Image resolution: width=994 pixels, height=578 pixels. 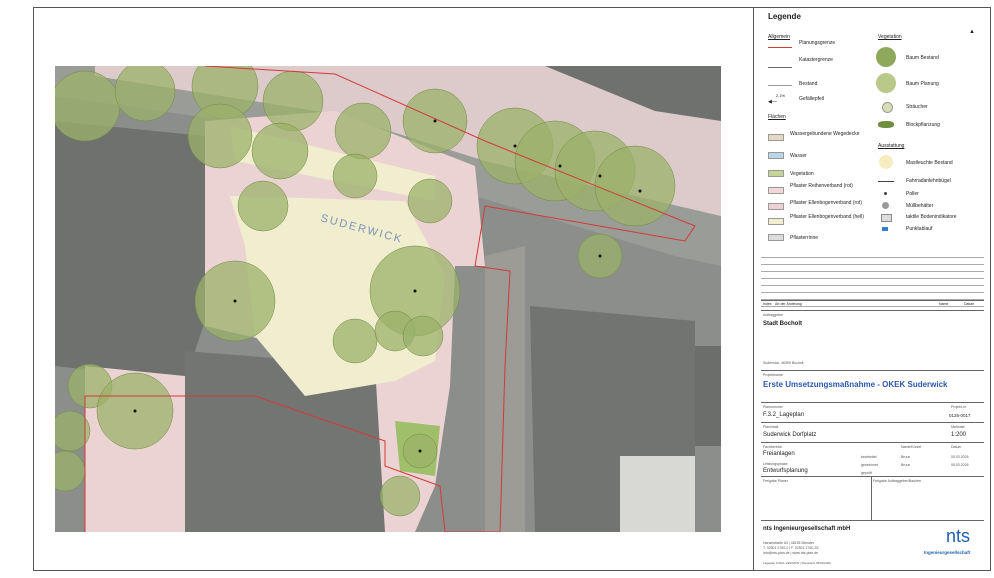 I want to click on legend-item: Punktablauf, so click(x=919, y=229).